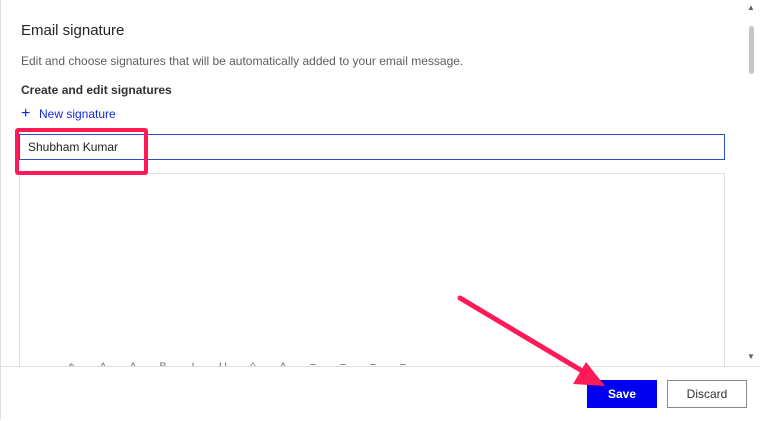 The image size is (760, 421). What do you see at coordinates (372, 147) in the screenshot?
I see `signature-name-input` at bounding box center [372, 147].